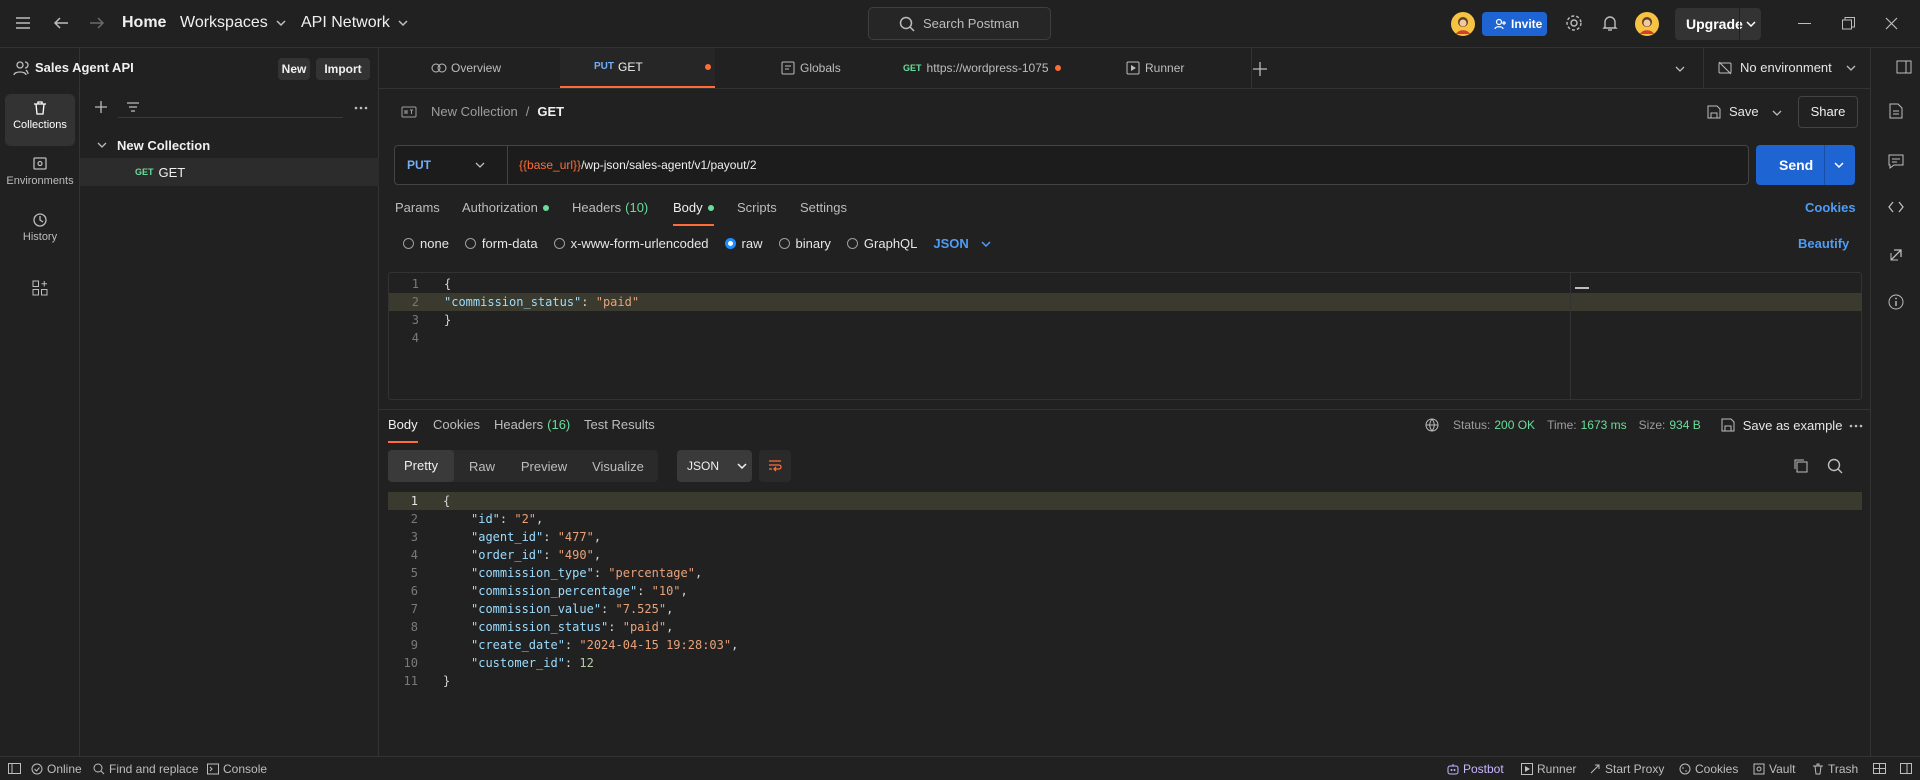 This screenshot has height=780, width=1920. I want to click on comments-icon, so click(1896, 161).